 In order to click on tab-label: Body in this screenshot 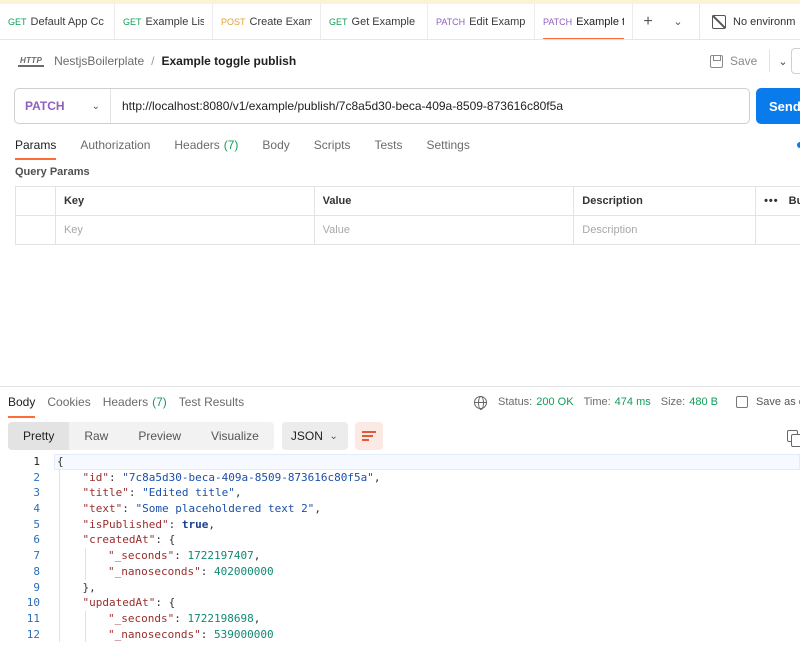, I will do `click(22, 402)`.